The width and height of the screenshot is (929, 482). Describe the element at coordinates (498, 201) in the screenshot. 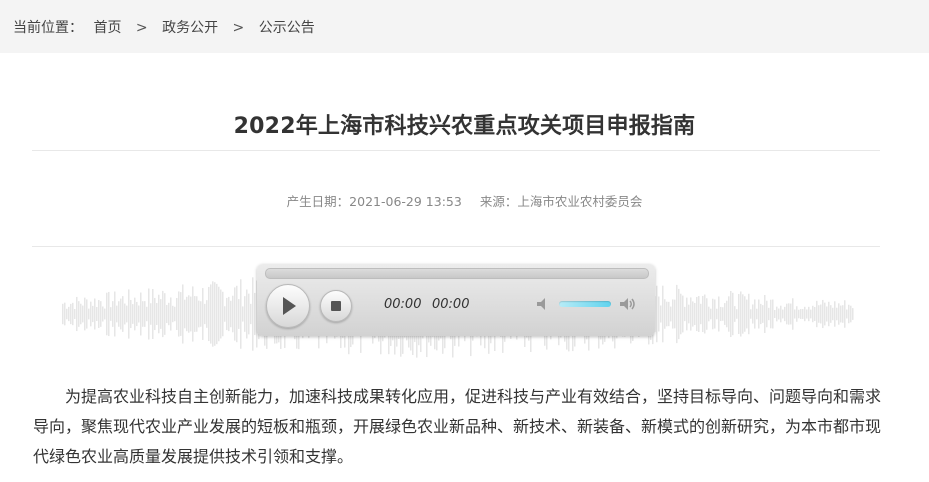

I see `source-label: 来源：` at that location.